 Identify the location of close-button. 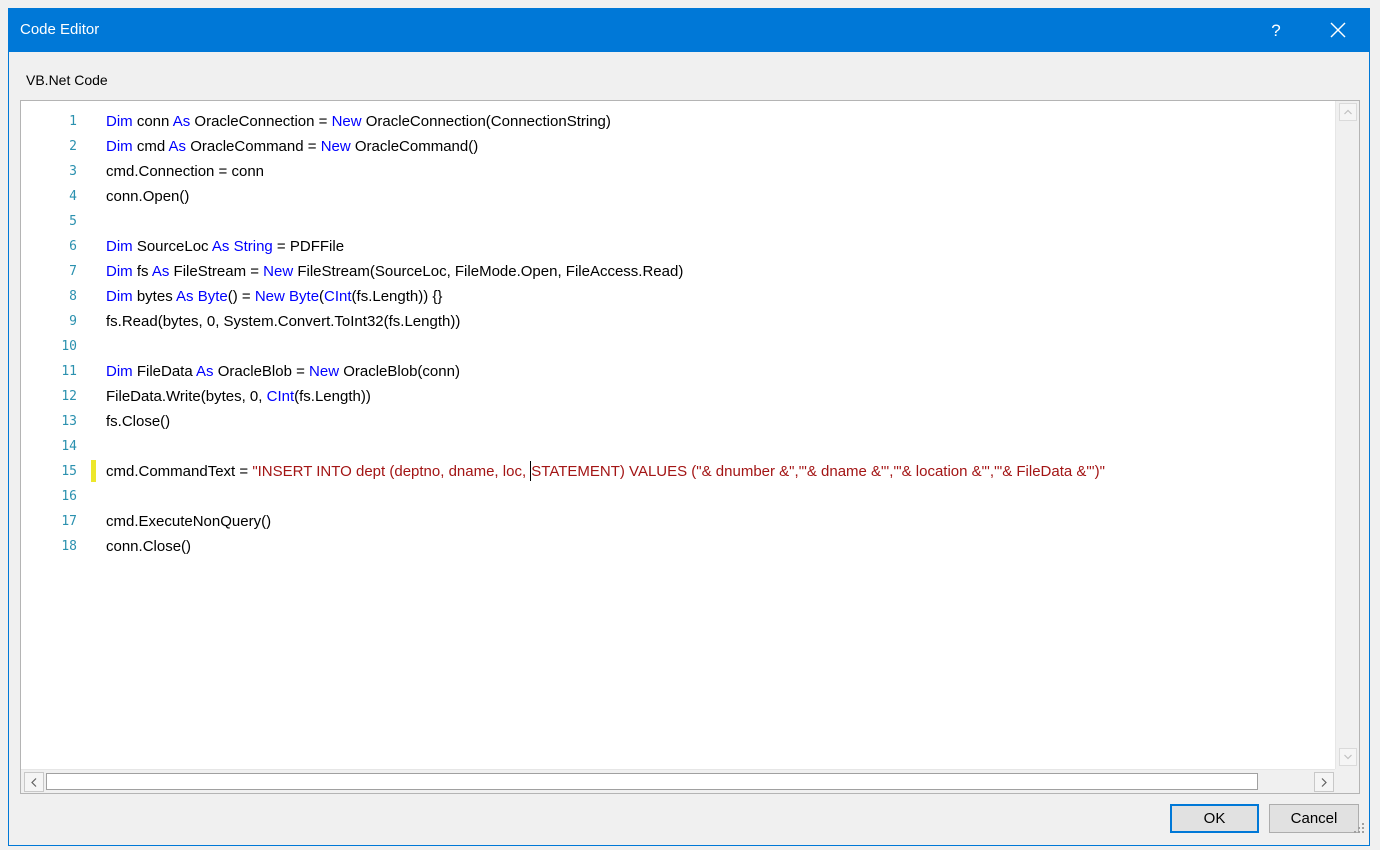
(1338, 30).